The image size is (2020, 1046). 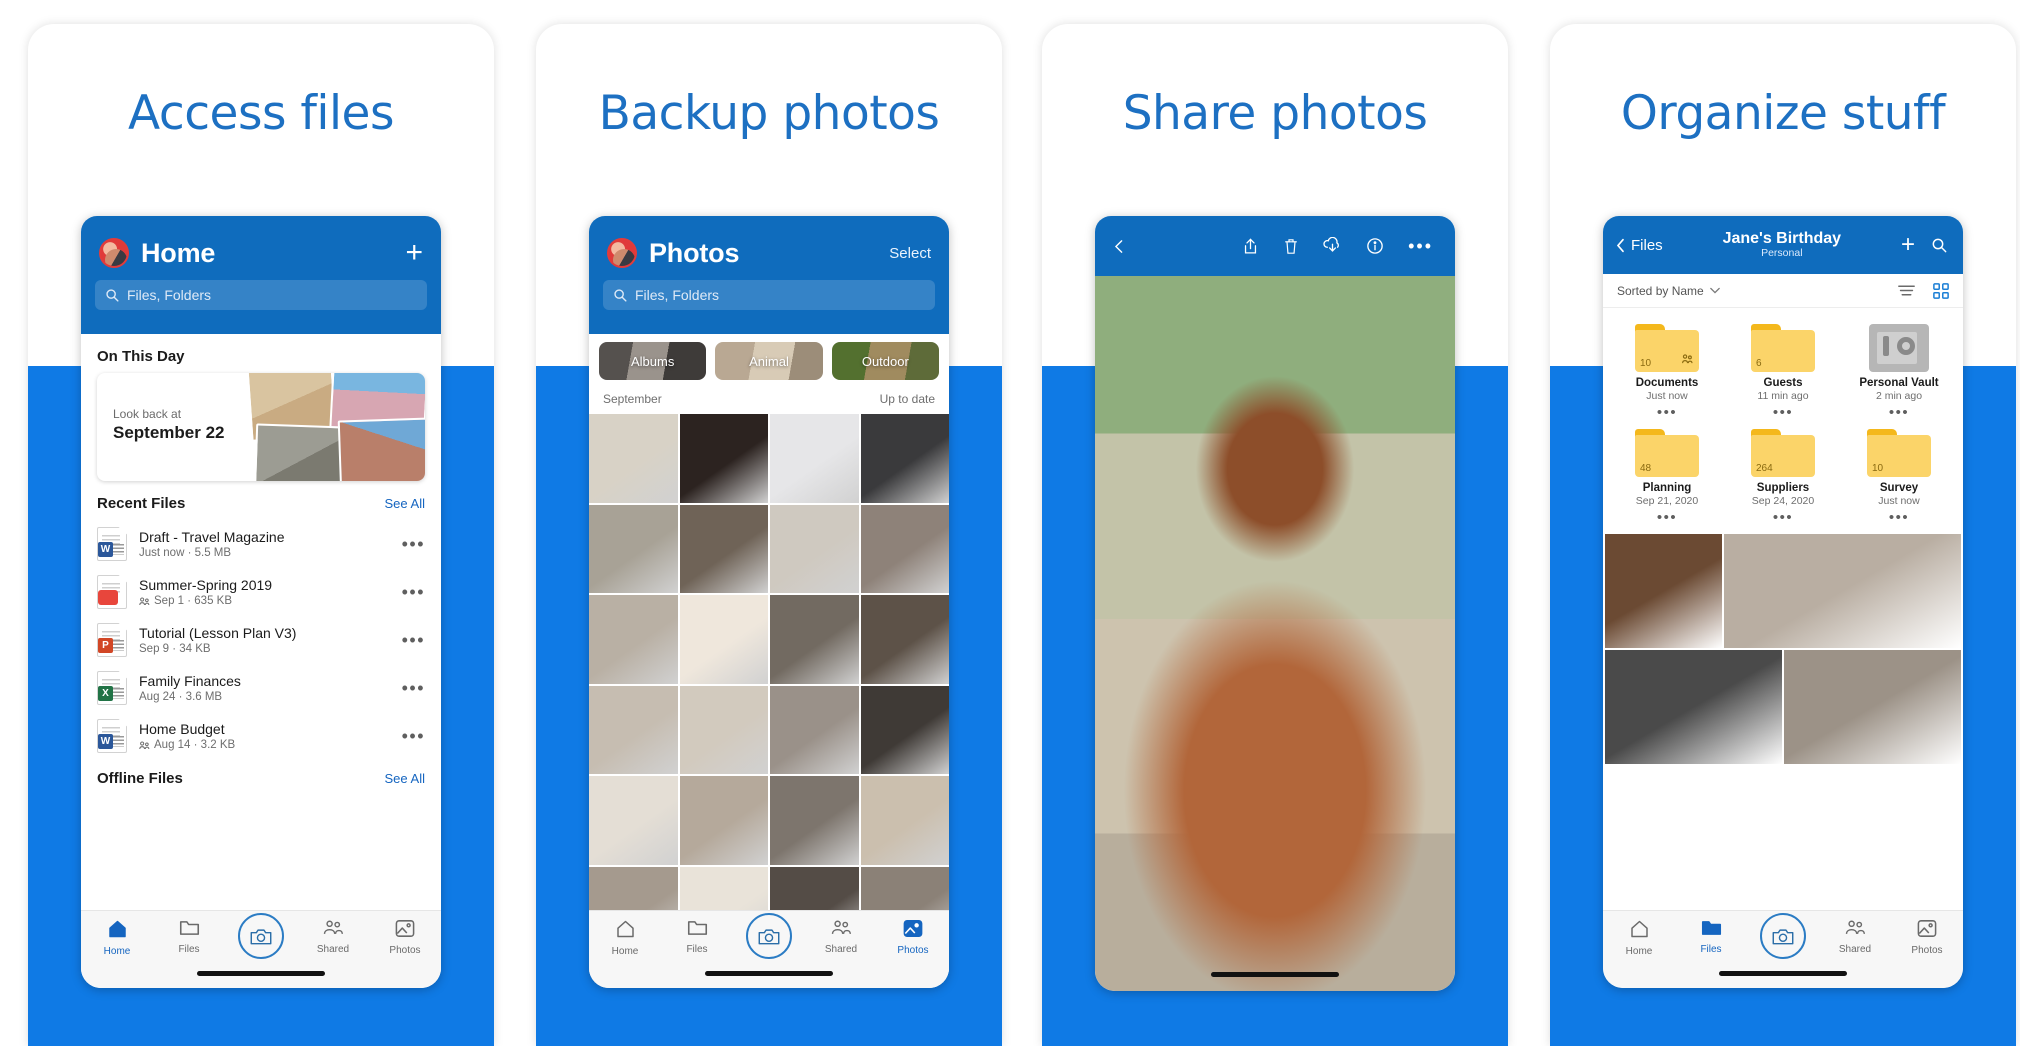 I want to click on back-button: Files, so click(x=1639, y=245).